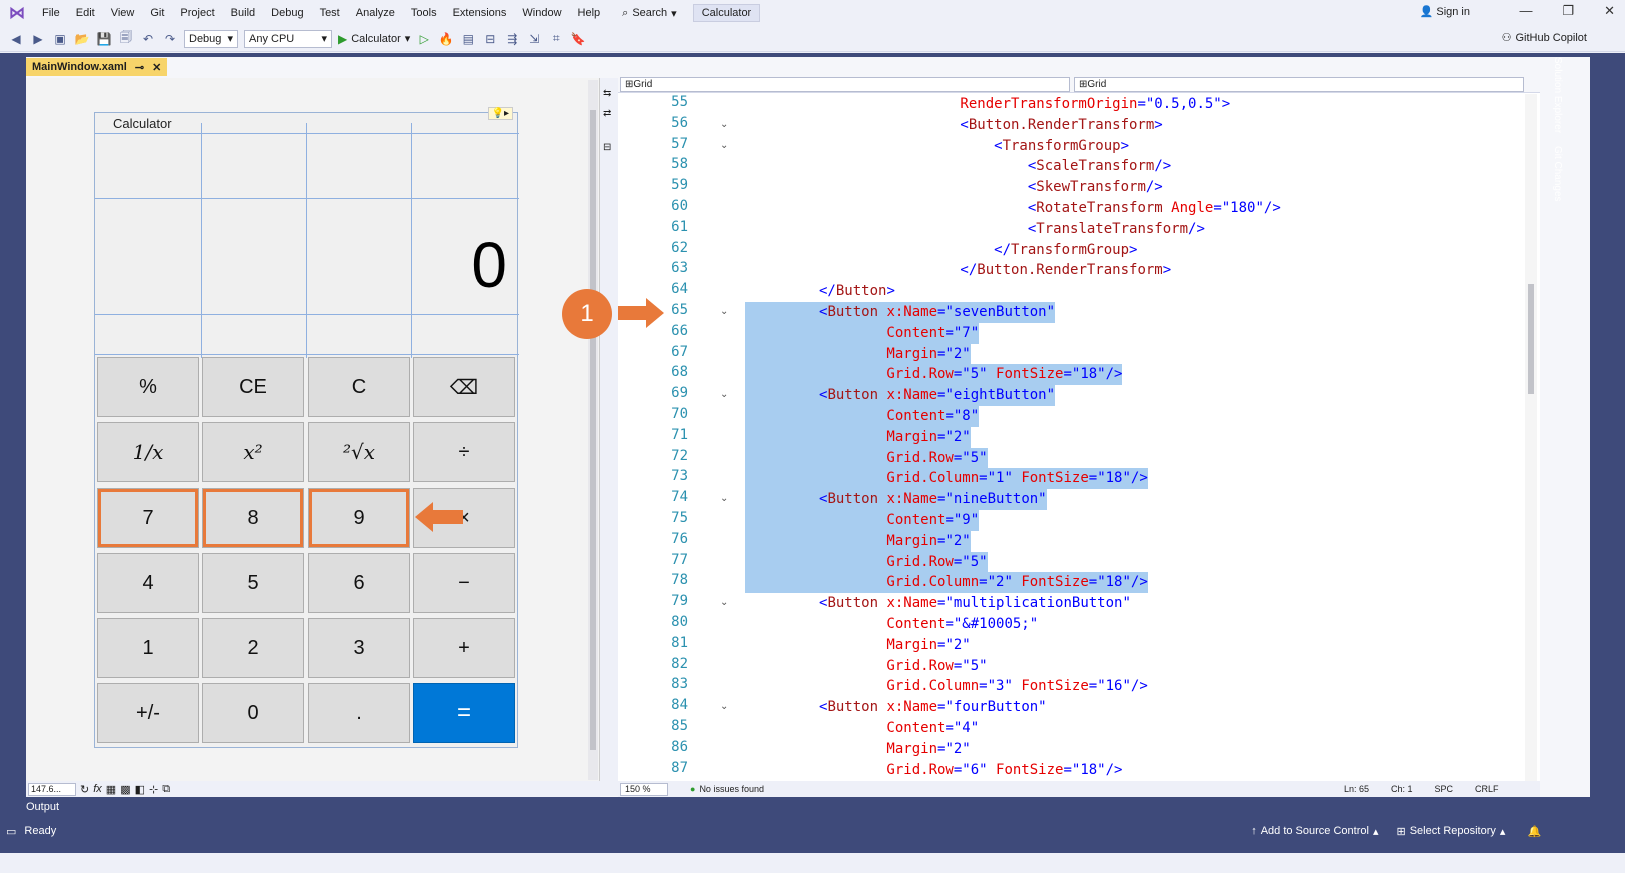 This screenshot has width=1625, height=873. I want to click on code-line: Content="7", so click(862, 333).